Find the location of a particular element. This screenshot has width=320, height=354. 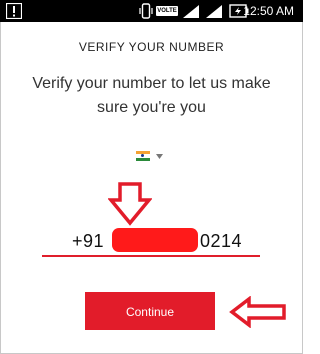

india-flag-icon is located at coordinates (143, 156).